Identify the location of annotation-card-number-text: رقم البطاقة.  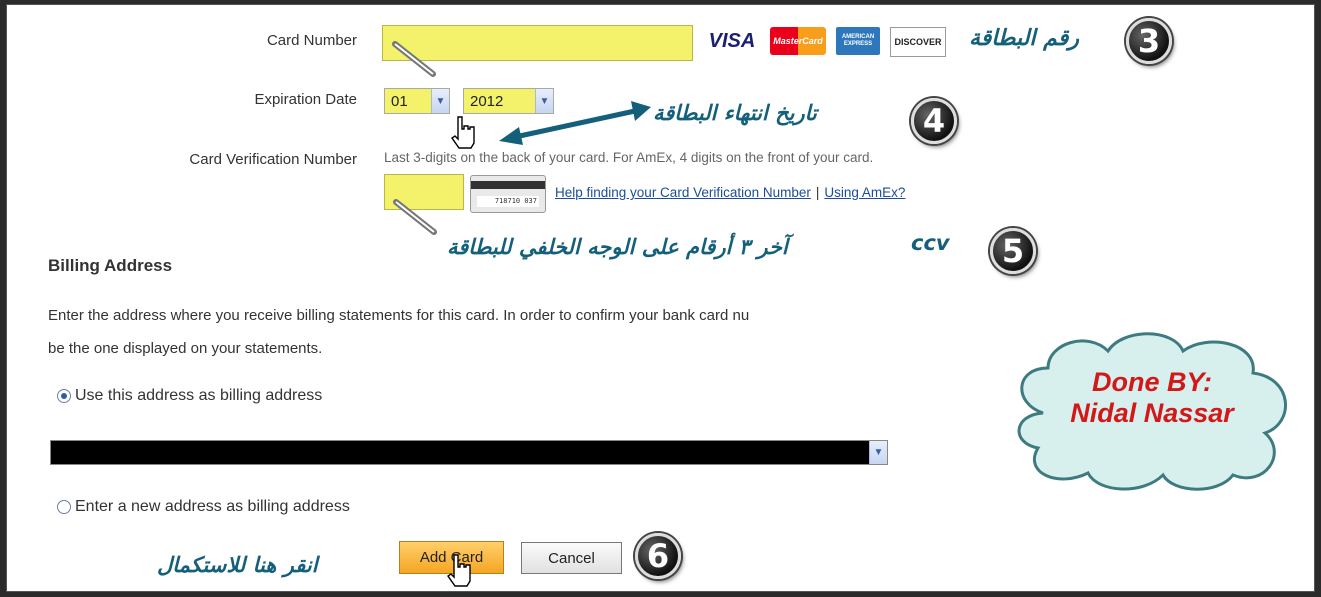
(1024, 38).